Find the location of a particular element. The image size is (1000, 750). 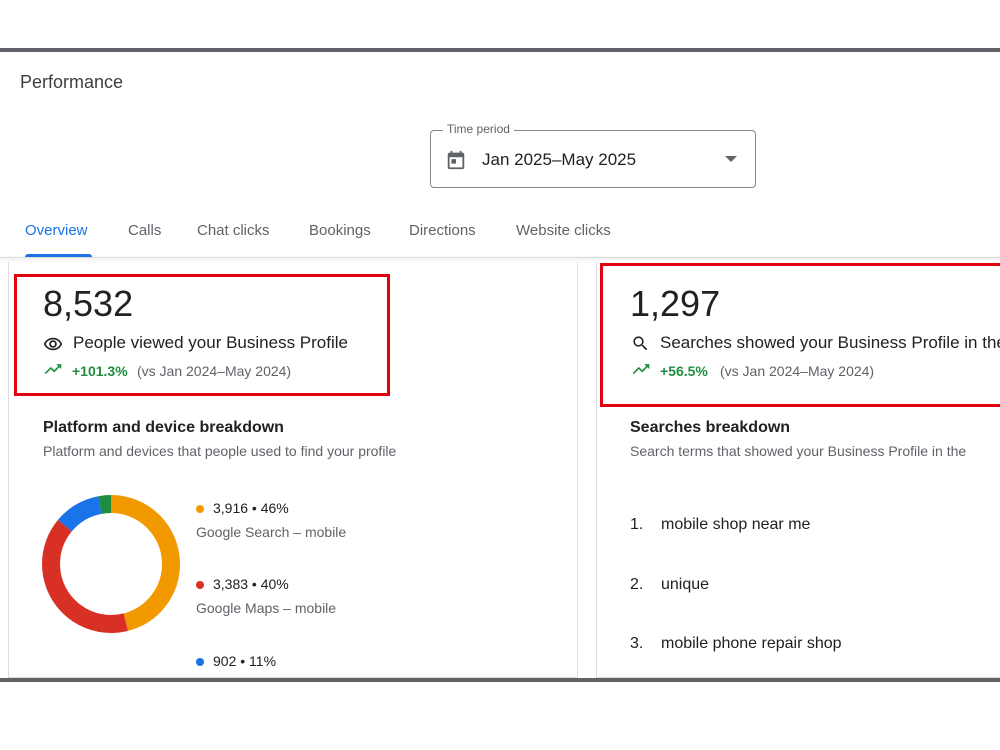

search-term-rank: 3. is located at coordinates (637, 643).